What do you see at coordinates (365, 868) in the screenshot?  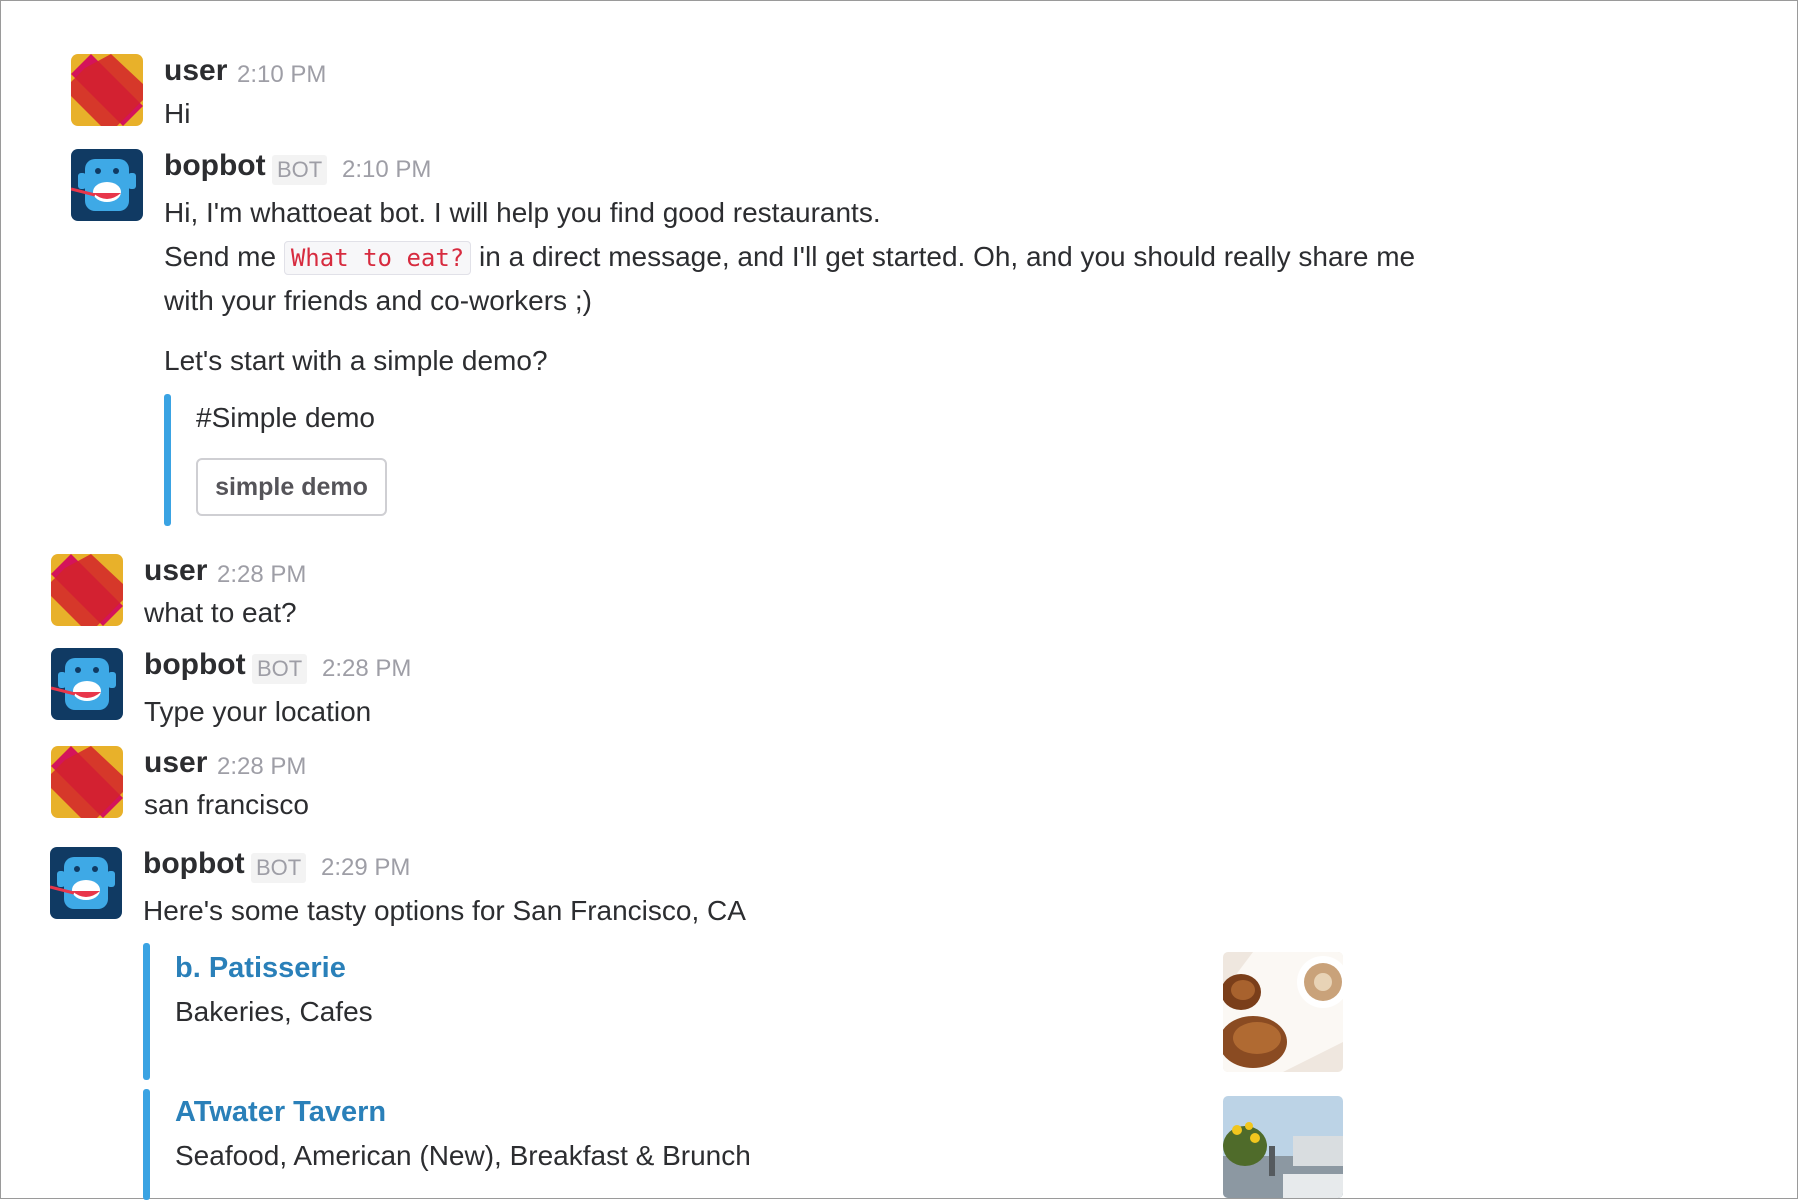 I see `timestamp: 2:29 PM` at bounding box center [365, 868].